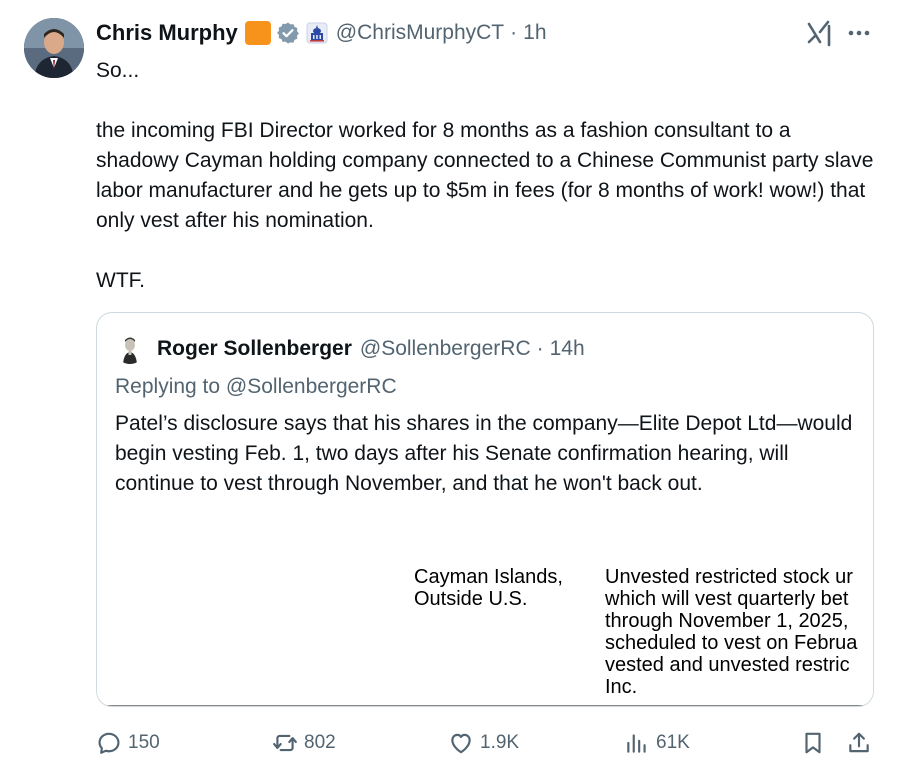  What do you see at coordinates (567, 349) in the screenshot?
I see `quote-timestamp: 14h` at bounding box center [567, 349].